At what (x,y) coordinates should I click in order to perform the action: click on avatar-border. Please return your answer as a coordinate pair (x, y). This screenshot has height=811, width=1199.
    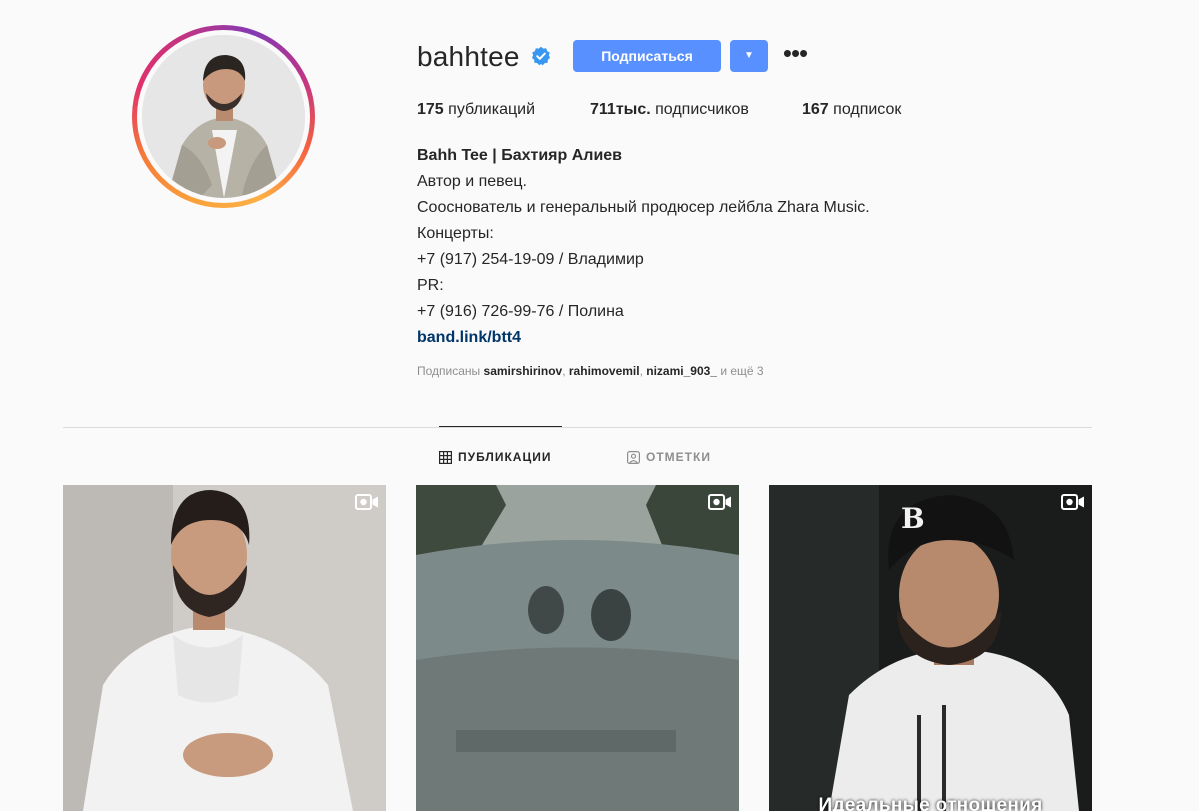
    Looking at the image, I should click on (223, 116).